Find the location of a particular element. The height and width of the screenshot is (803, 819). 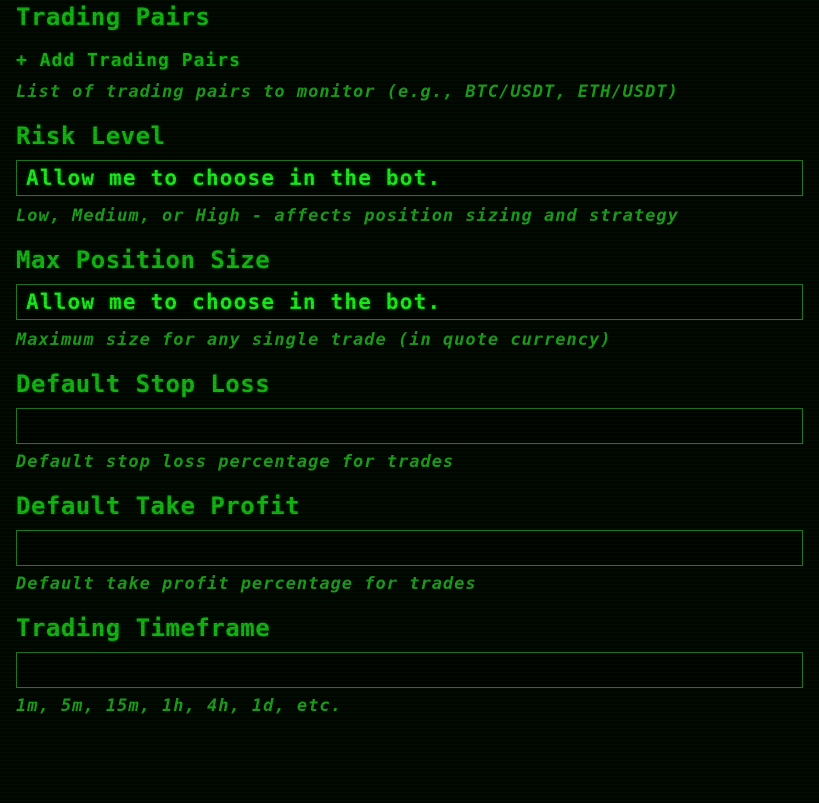

help-text-trading-timeframe: 1m, 5m, 15m, 1h, 4h, 1d, etc. is located at coordinates (179, 706).